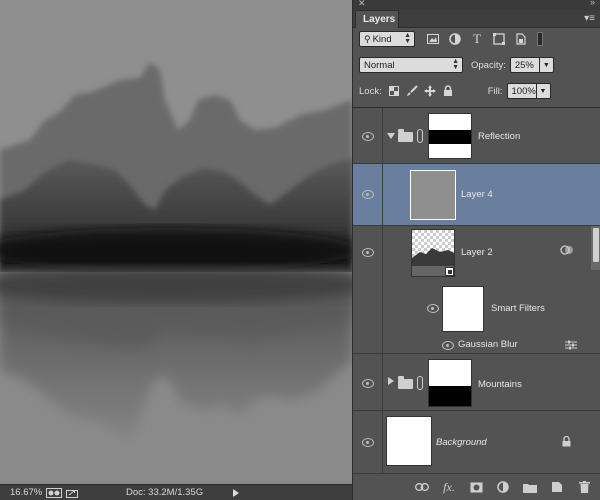  I want to click on lock-transparent-icon, so click(394, 91).